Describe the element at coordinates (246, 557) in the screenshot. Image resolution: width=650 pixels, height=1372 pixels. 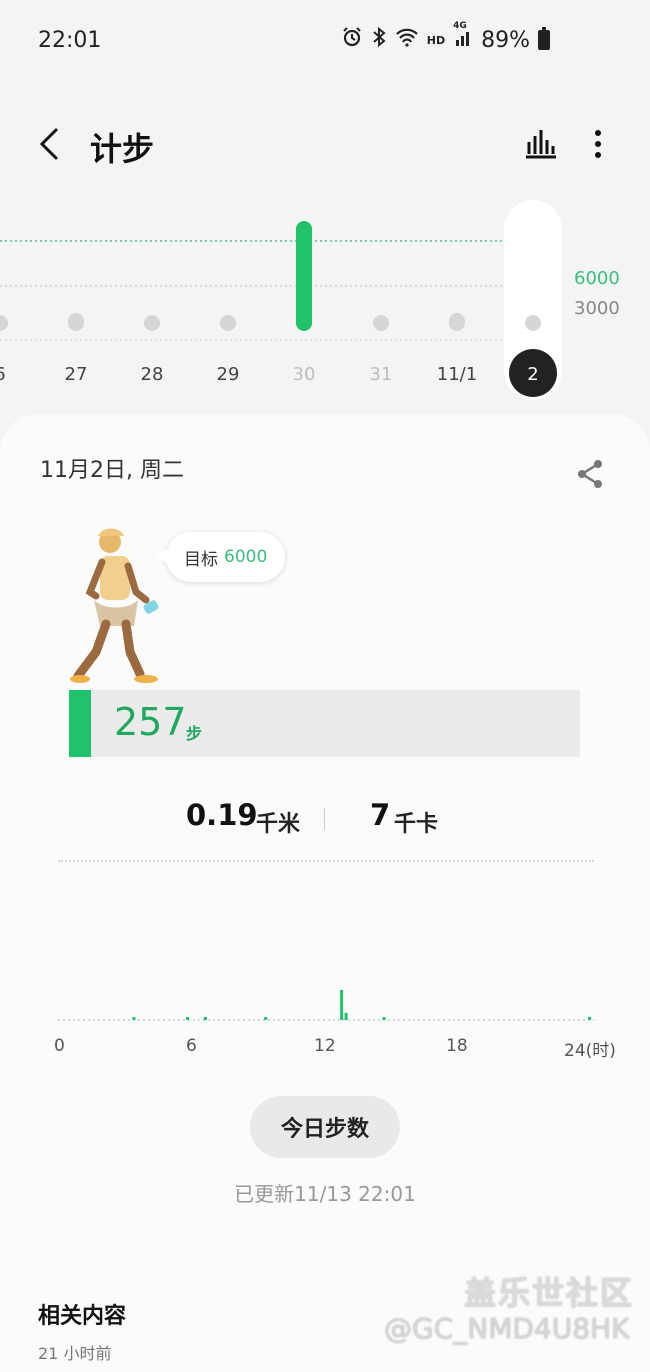
I see `goal-value: 6000` at that location.